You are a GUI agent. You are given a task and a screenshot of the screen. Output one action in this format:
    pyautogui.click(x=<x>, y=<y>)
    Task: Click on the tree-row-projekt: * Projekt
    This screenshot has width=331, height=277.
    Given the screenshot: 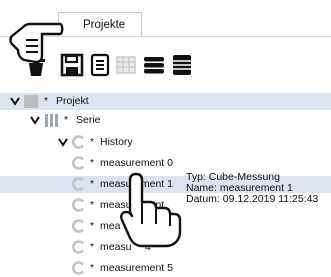 What is the action you would take?
    pyautogui.click(x=165, y=101)
    